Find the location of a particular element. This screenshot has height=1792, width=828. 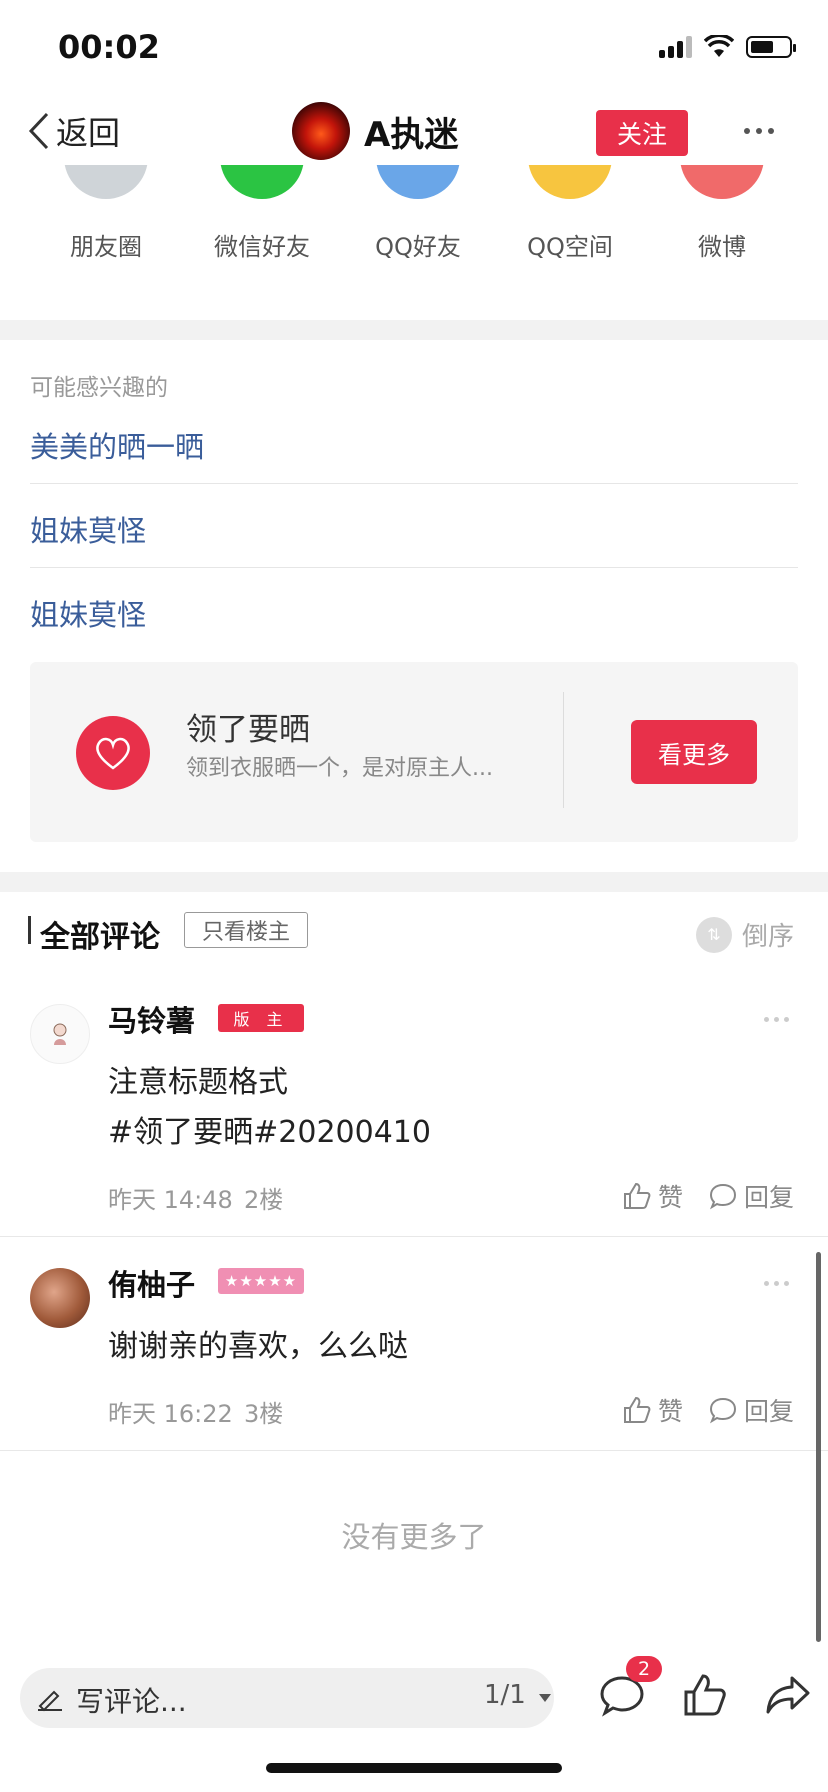

chevron-left-icon is located at coordinates (38, 131).